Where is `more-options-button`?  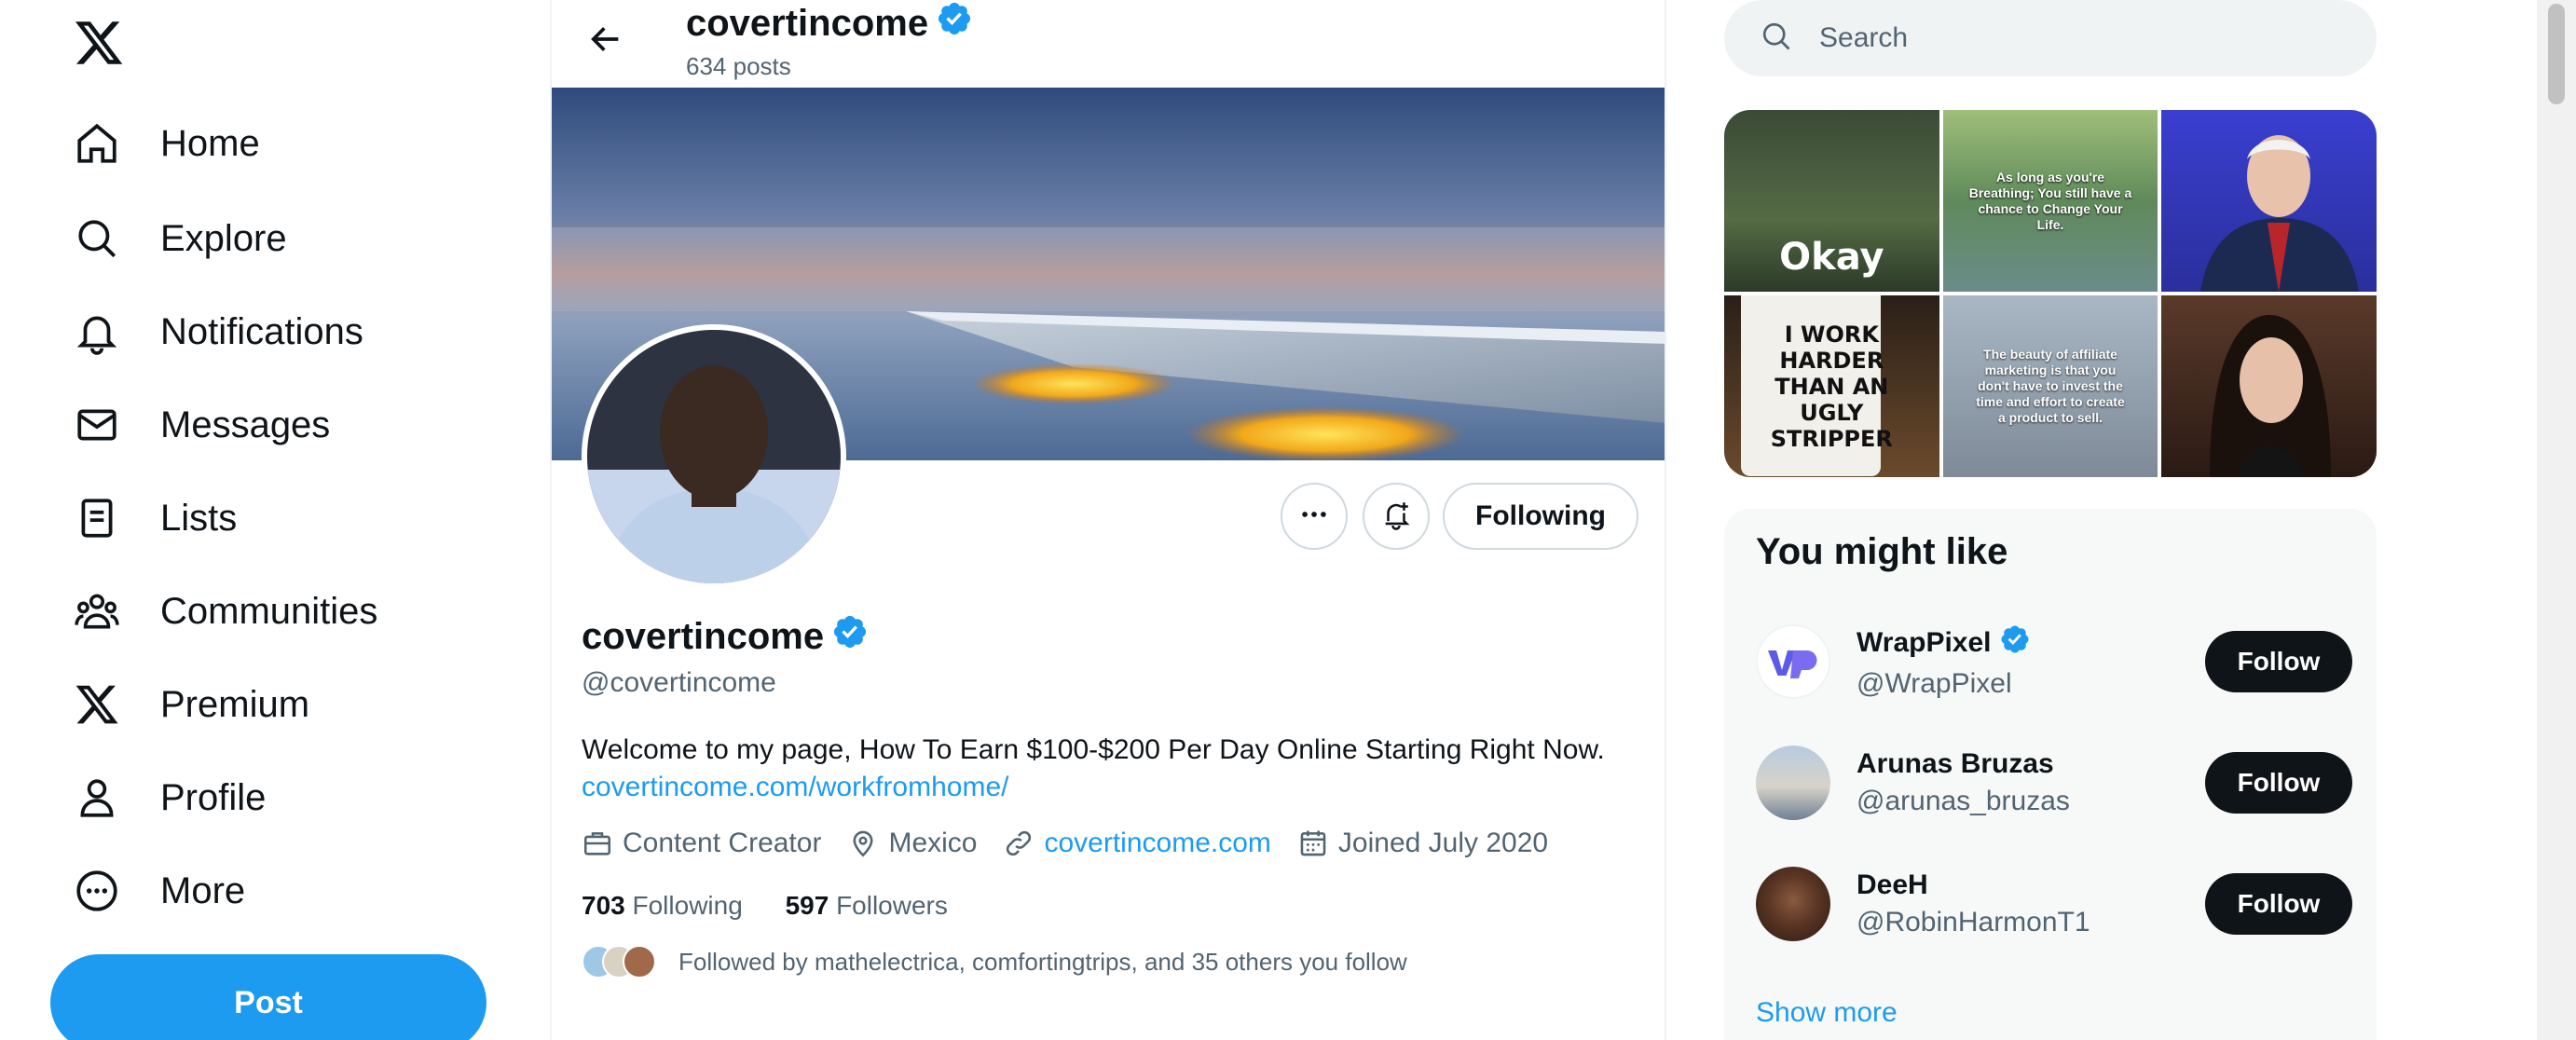
more-options-button is located at coordinates (1314, 516).